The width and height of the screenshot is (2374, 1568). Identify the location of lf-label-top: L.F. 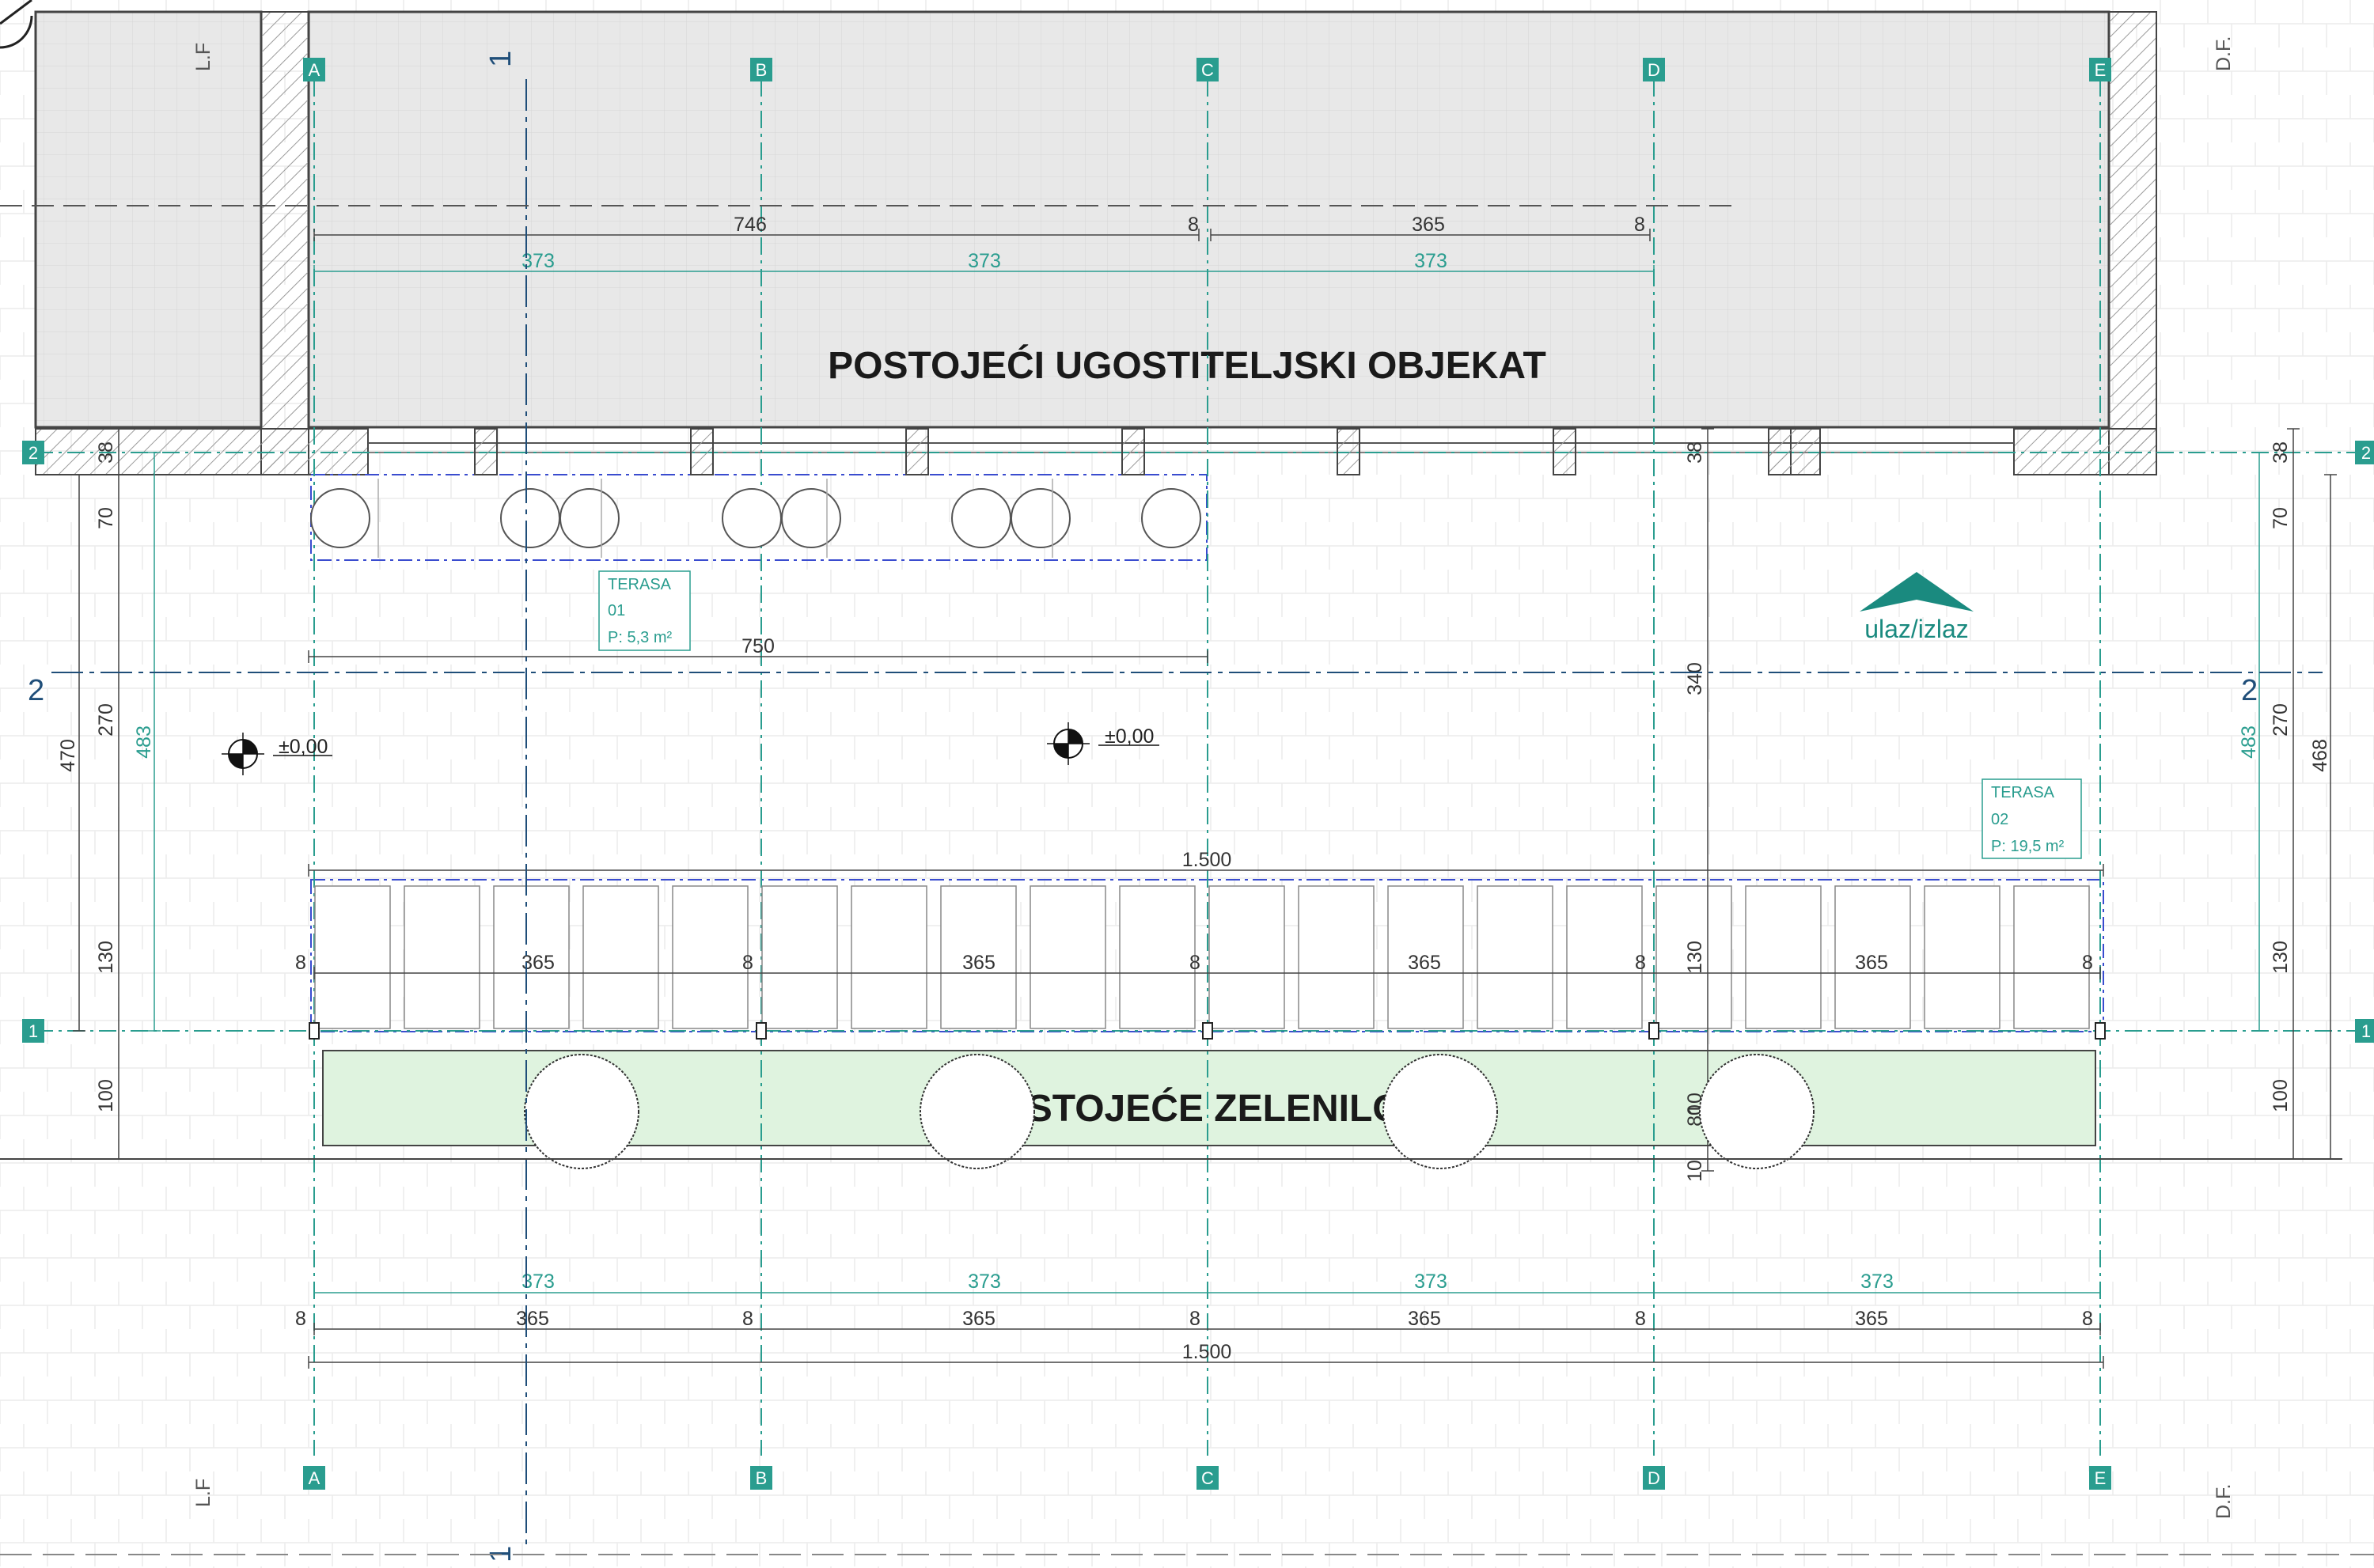
(203, 57).